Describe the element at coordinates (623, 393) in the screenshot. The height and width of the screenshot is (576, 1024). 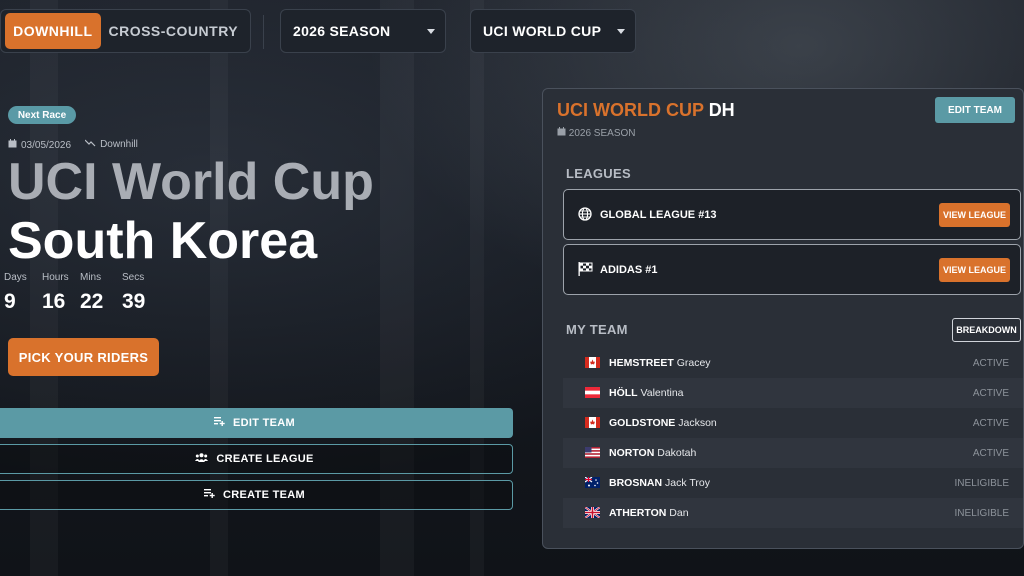
I see `rider-last-name: HÖLL` at that location.